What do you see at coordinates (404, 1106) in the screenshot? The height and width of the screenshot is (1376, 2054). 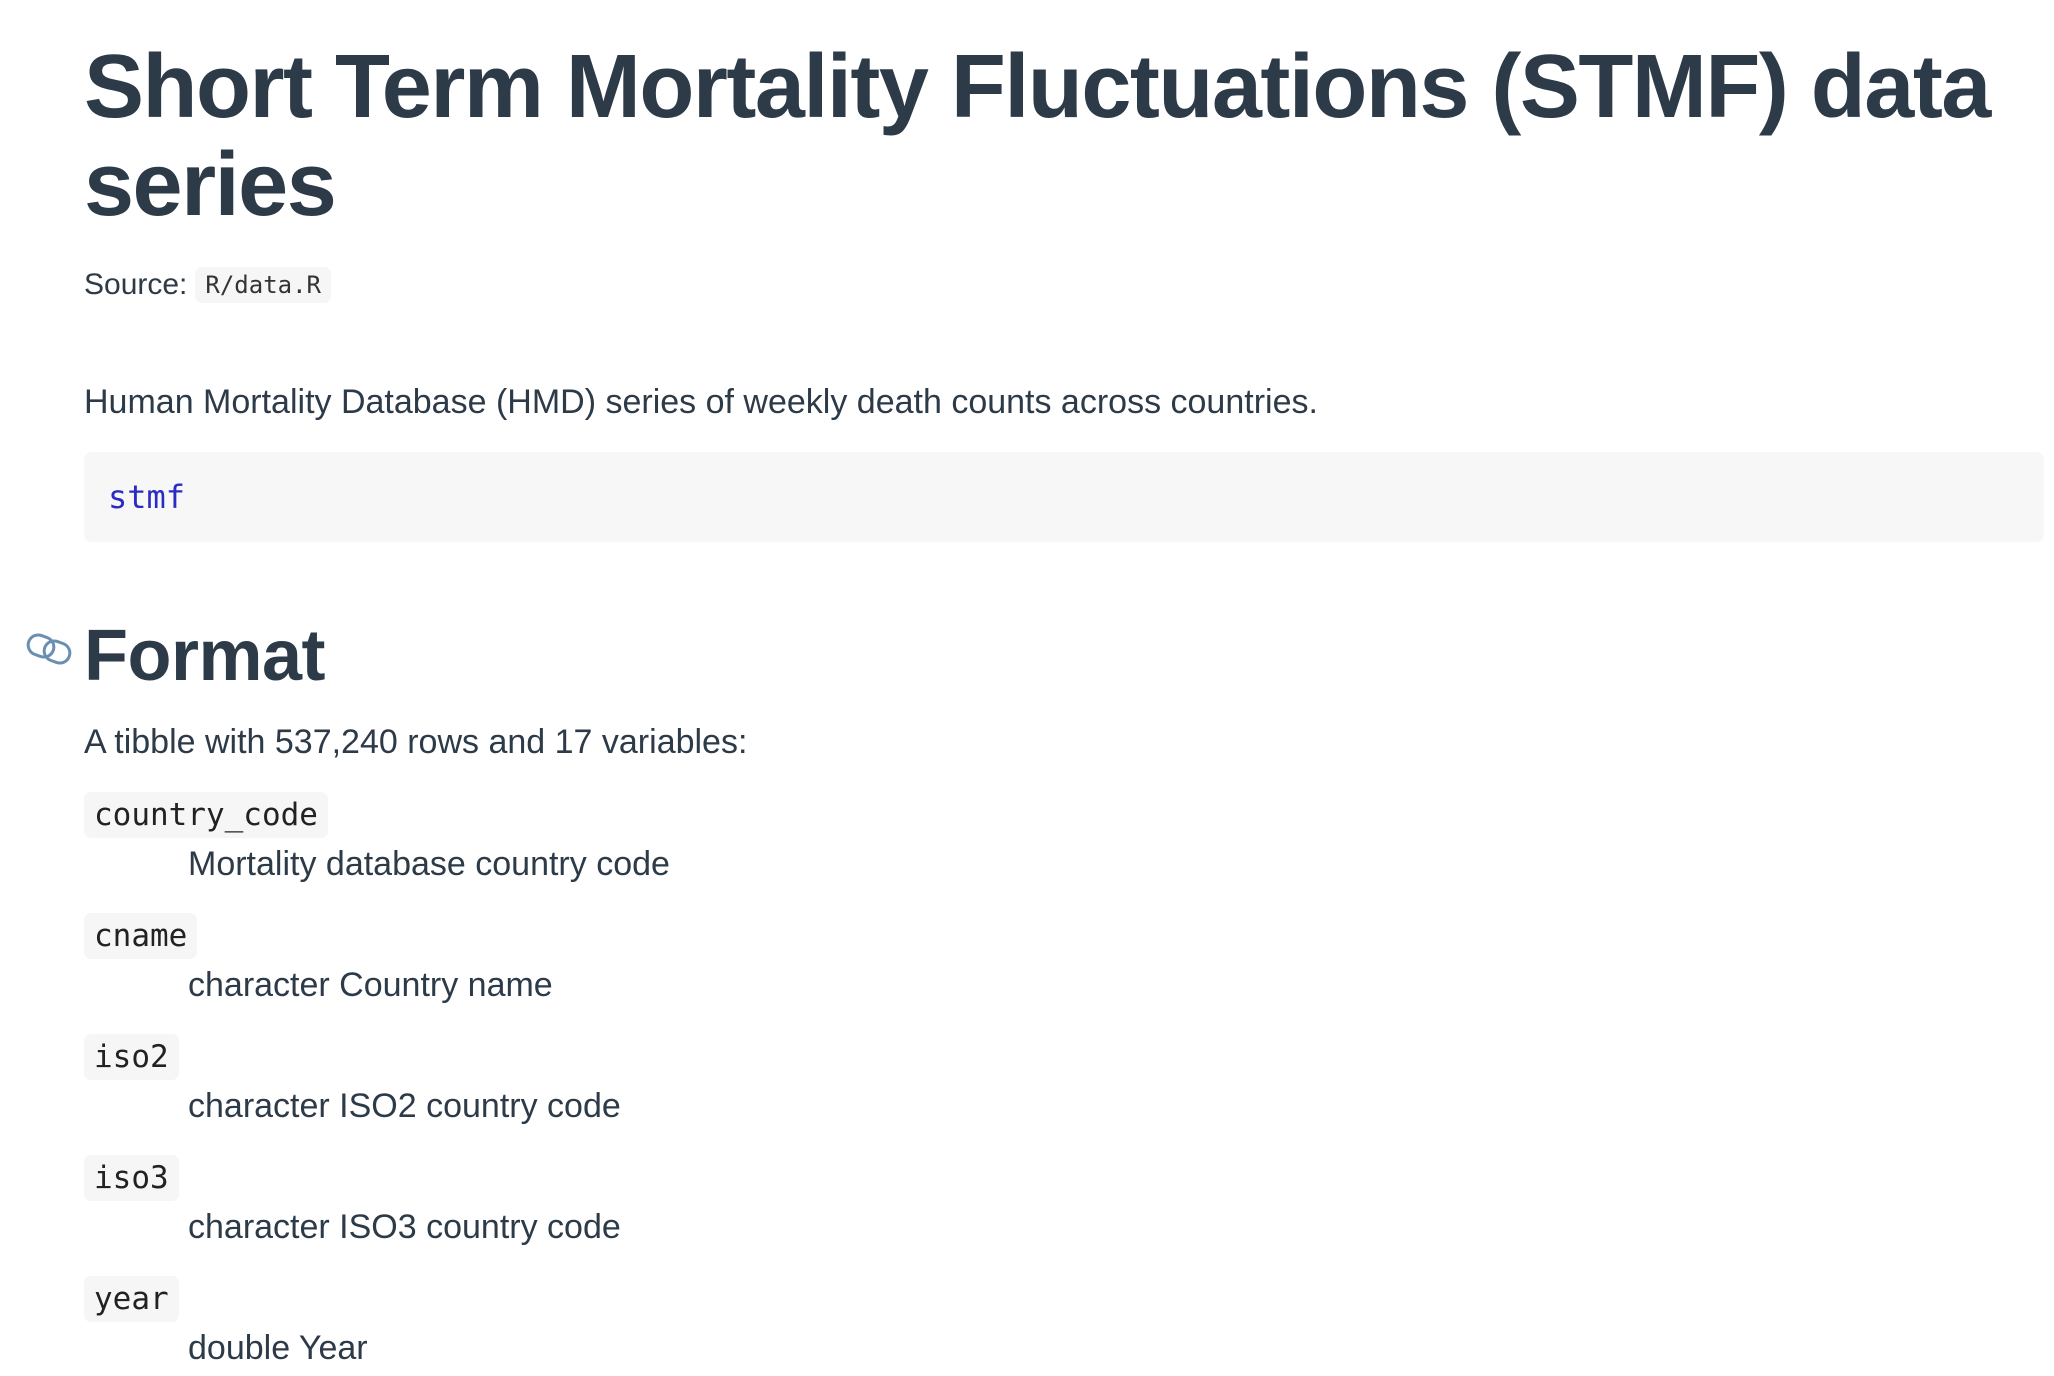 I see `variable-description: character ISO2 country code` at bounding box center [404, 1106].